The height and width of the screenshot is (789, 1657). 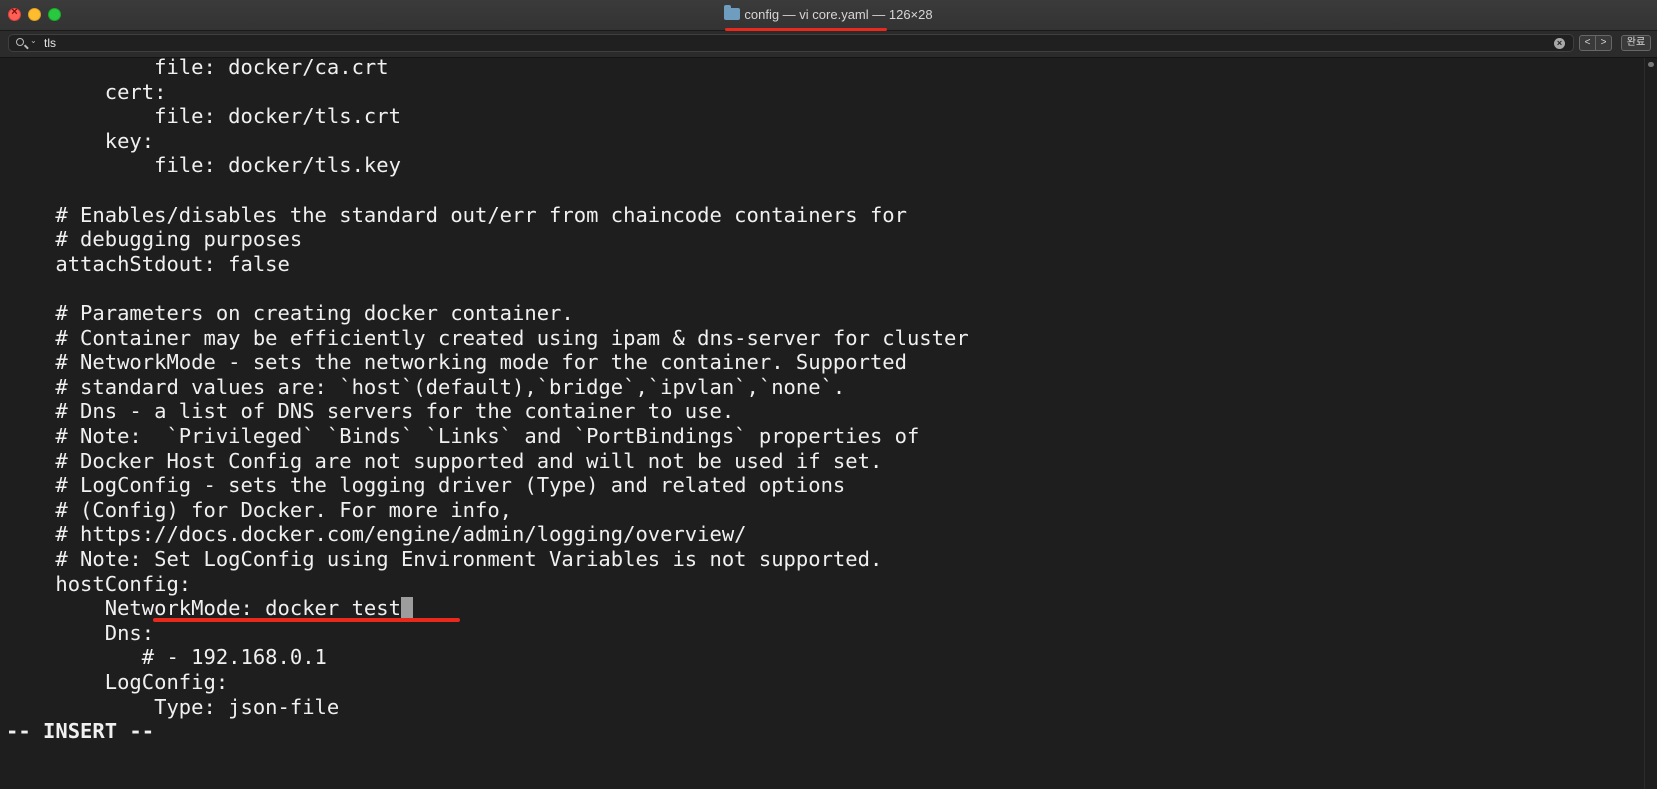 I want to click on code-line: attachStdout: false, so click(x=148, y=264).